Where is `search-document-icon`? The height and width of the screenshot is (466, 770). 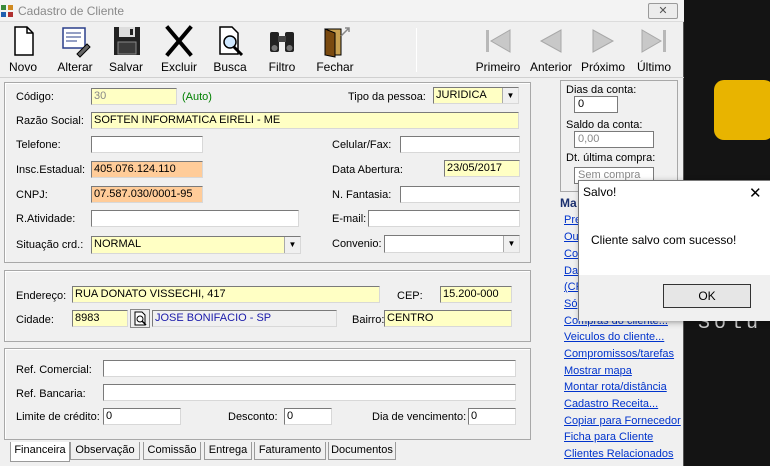 search-document-icon is located at coordinates (231, 41).